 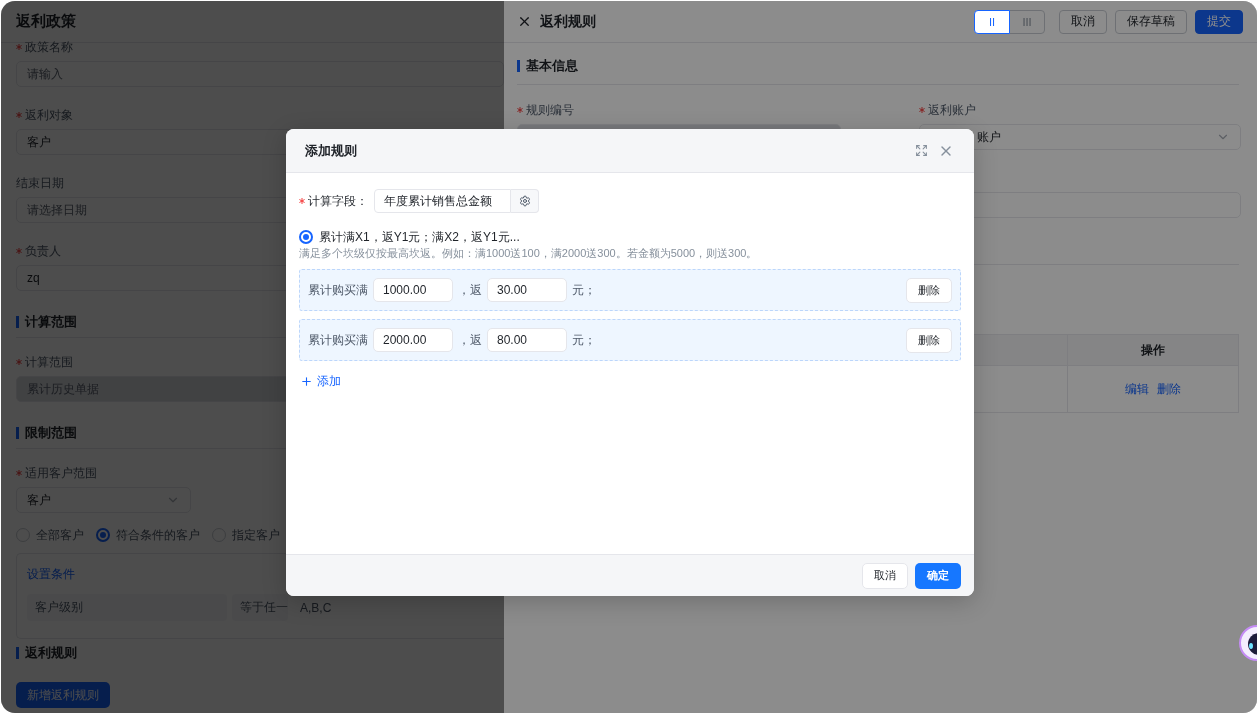 What do you see at coordinates (51, 322) in the screenshot?
I see `section-title: 计算范围` at bounding box center [51, 322].